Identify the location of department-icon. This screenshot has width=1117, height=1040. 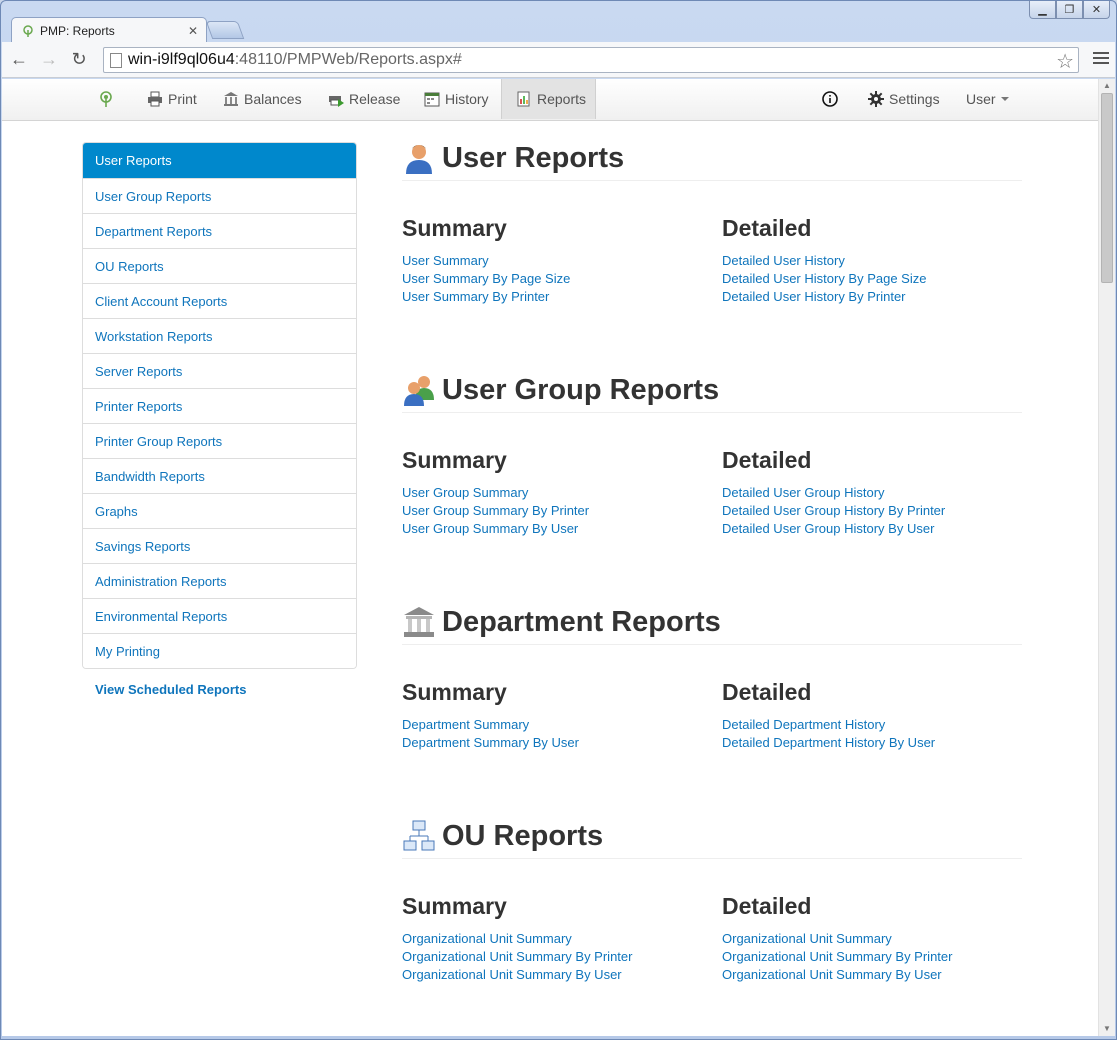
(419, 622).